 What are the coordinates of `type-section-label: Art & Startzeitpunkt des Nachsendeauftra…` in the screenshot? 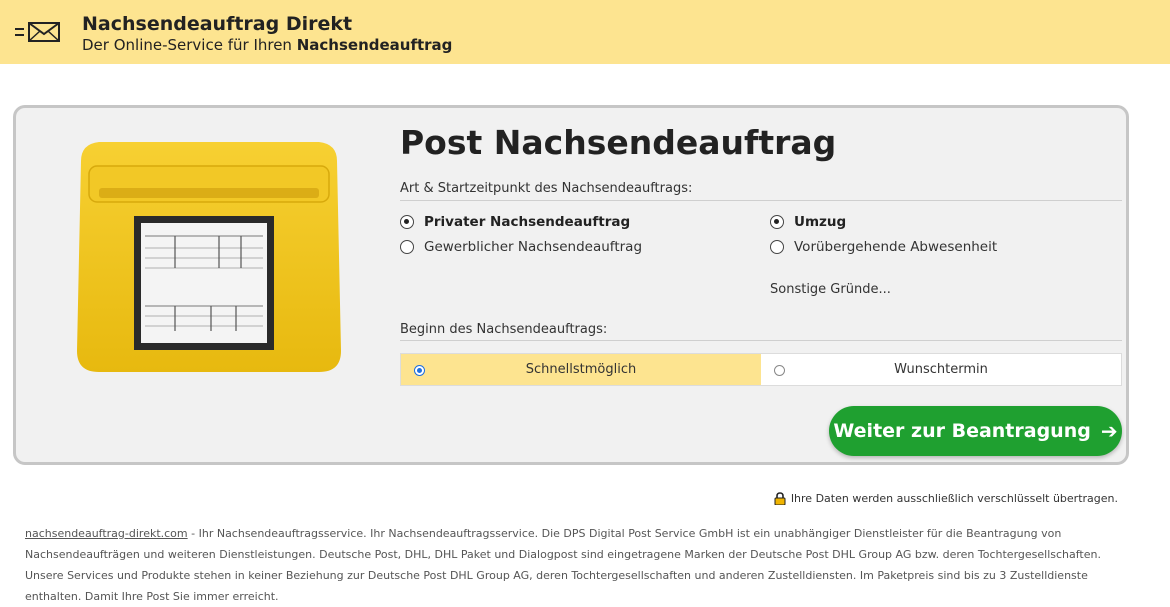 It's located at (546, 188).